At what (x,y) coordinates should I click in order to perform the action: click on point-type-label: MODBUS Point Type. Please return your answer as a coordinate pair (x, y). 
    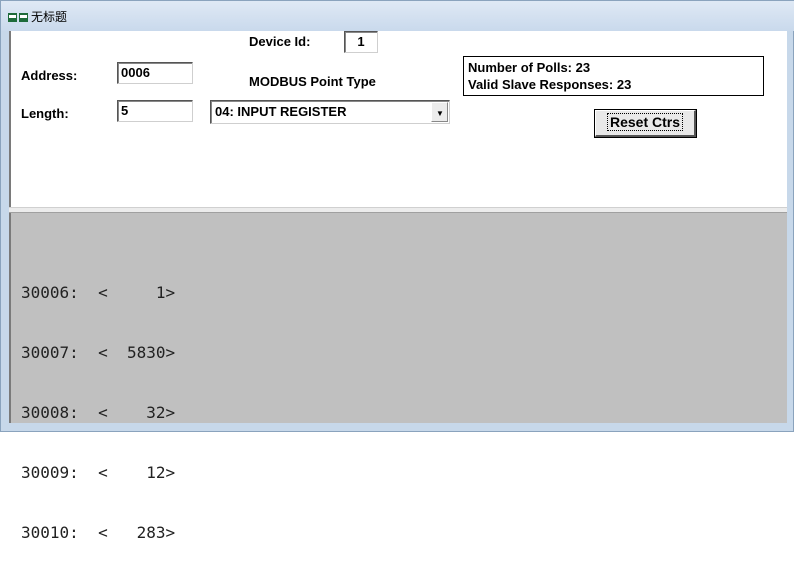
    Looking at the image, I should click on (312, 81).